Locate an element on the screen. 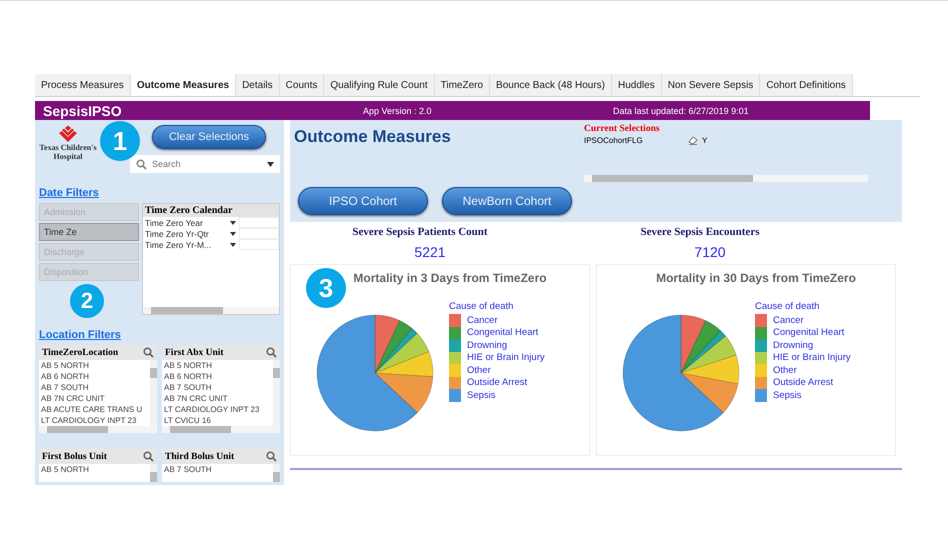 This screenshot has width=948, height=539. current-selections-heading: Current Selections is located at coordinates (622, 129).